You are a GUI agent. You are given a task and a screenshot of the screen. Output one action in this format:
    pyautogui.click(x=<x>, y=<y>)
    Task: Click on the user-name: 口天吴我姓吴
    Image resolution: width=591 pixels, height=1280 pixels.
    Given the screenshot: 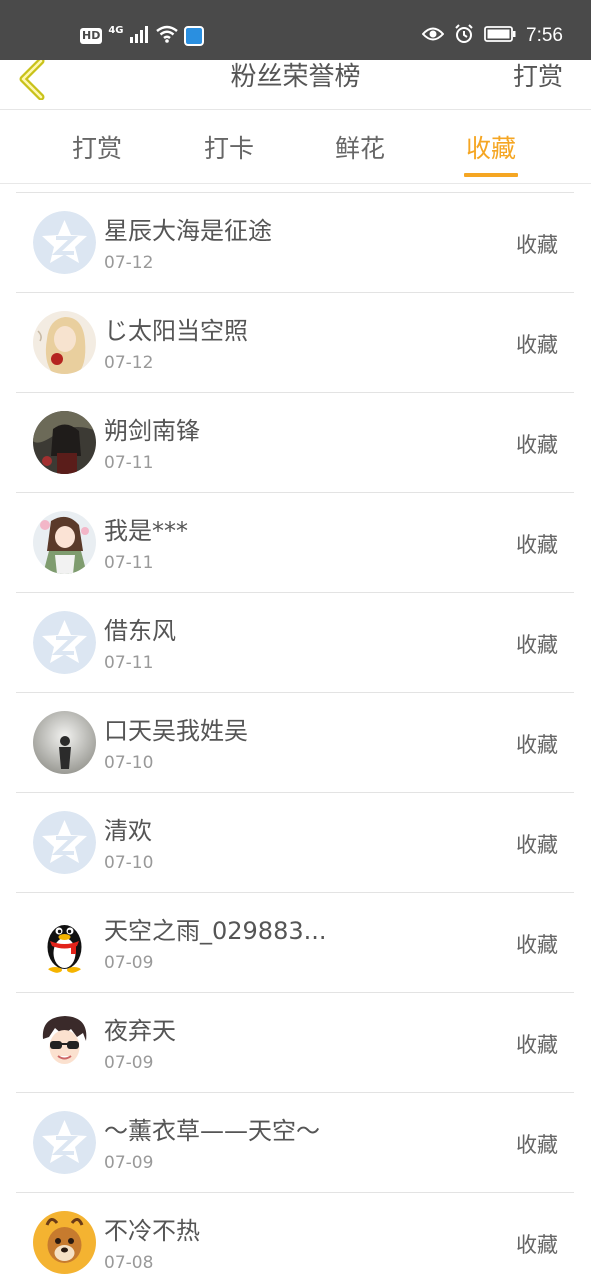 What is the action you would take?
    pyautogui.click(x=176, y=731)
    